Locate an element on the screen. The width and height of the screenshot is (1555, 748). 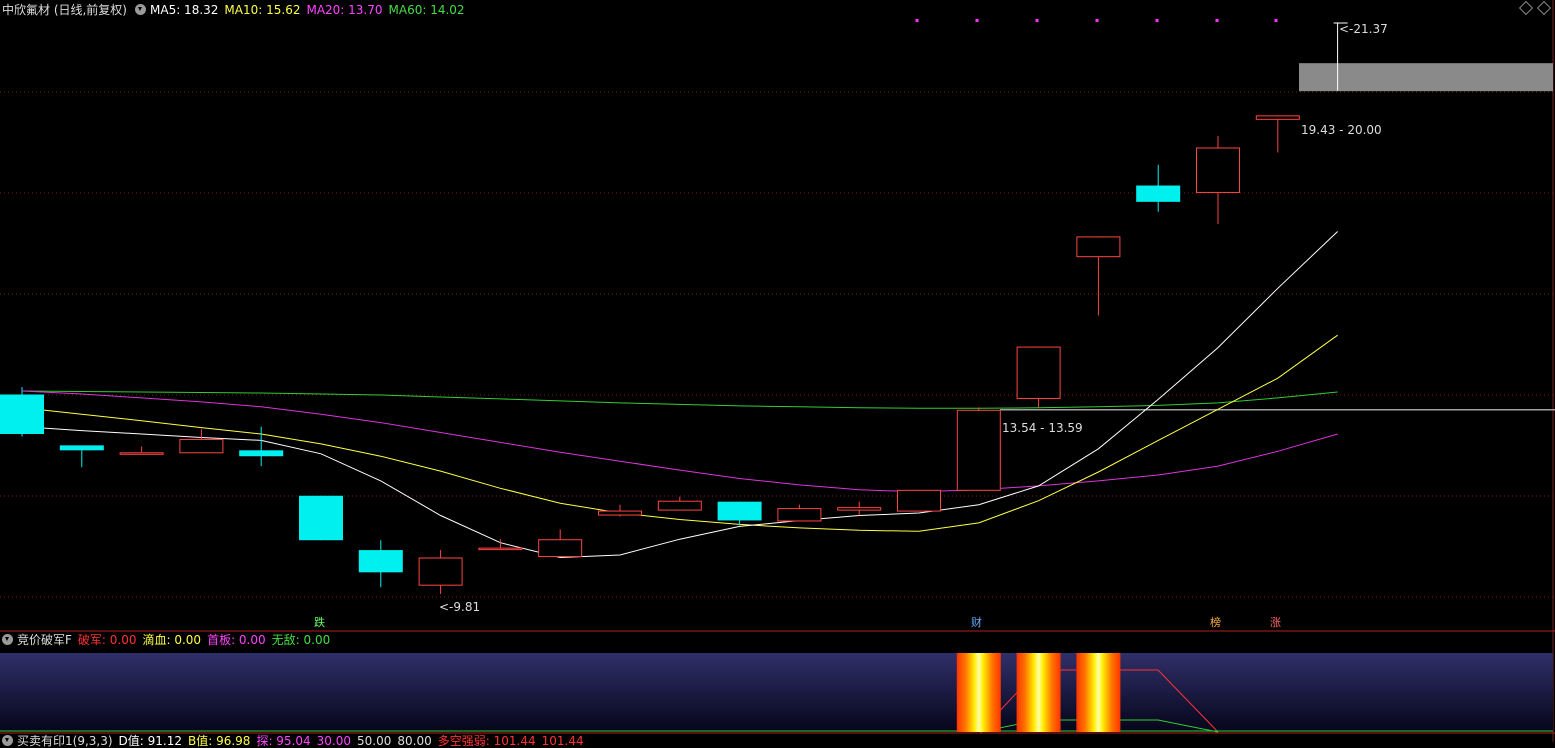
shouban-value: 首板: 0.00 is located at coordinates (236, 640).